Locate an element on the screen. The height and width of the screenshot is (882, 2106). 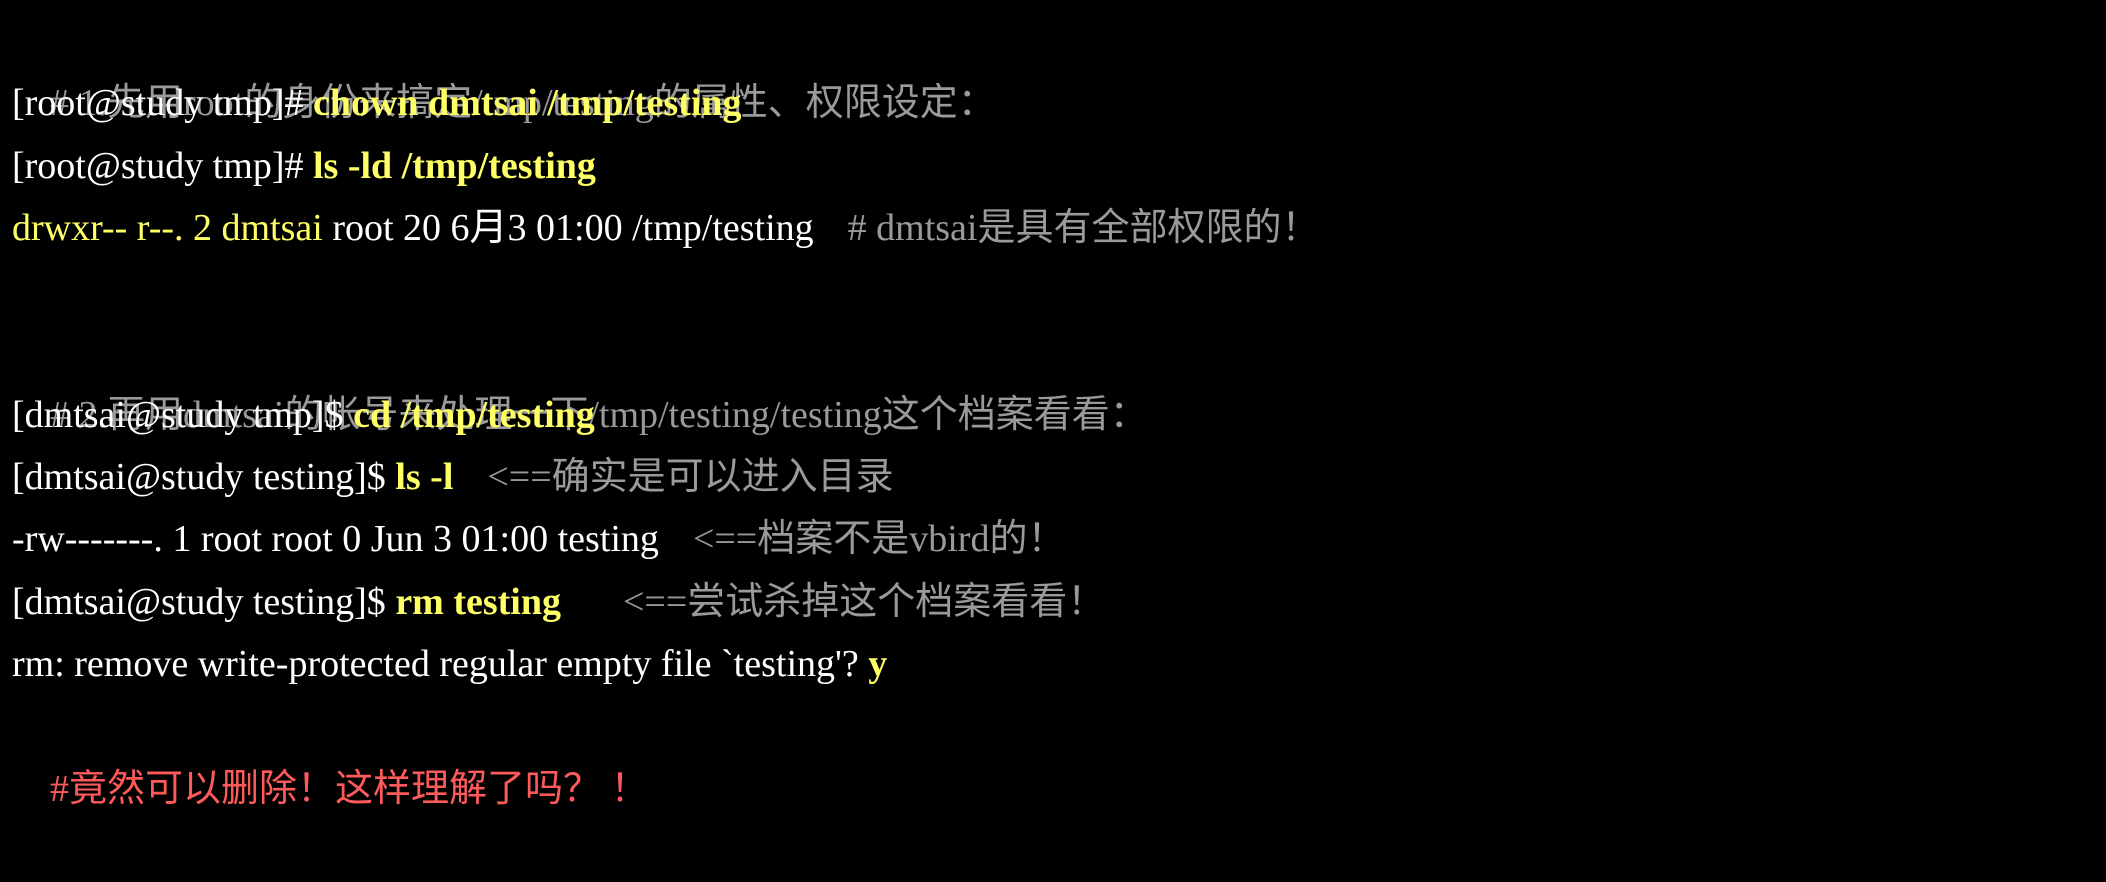
permission-text: drwxr-- r--. 2 dmtsai is located at coordinates (167, 227).